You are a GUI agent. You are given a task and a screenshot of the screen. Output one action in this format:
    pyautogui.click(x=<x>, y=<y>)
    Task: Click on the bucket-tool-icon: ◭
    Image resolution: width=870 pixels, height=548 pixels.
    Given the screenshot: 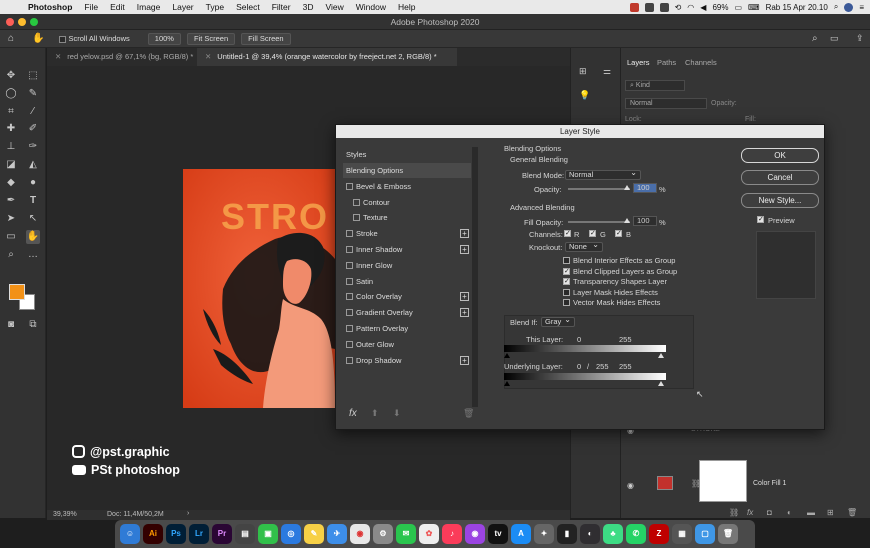 What is the action you would take?
    pyautogui.click(x=33, y=165)
    